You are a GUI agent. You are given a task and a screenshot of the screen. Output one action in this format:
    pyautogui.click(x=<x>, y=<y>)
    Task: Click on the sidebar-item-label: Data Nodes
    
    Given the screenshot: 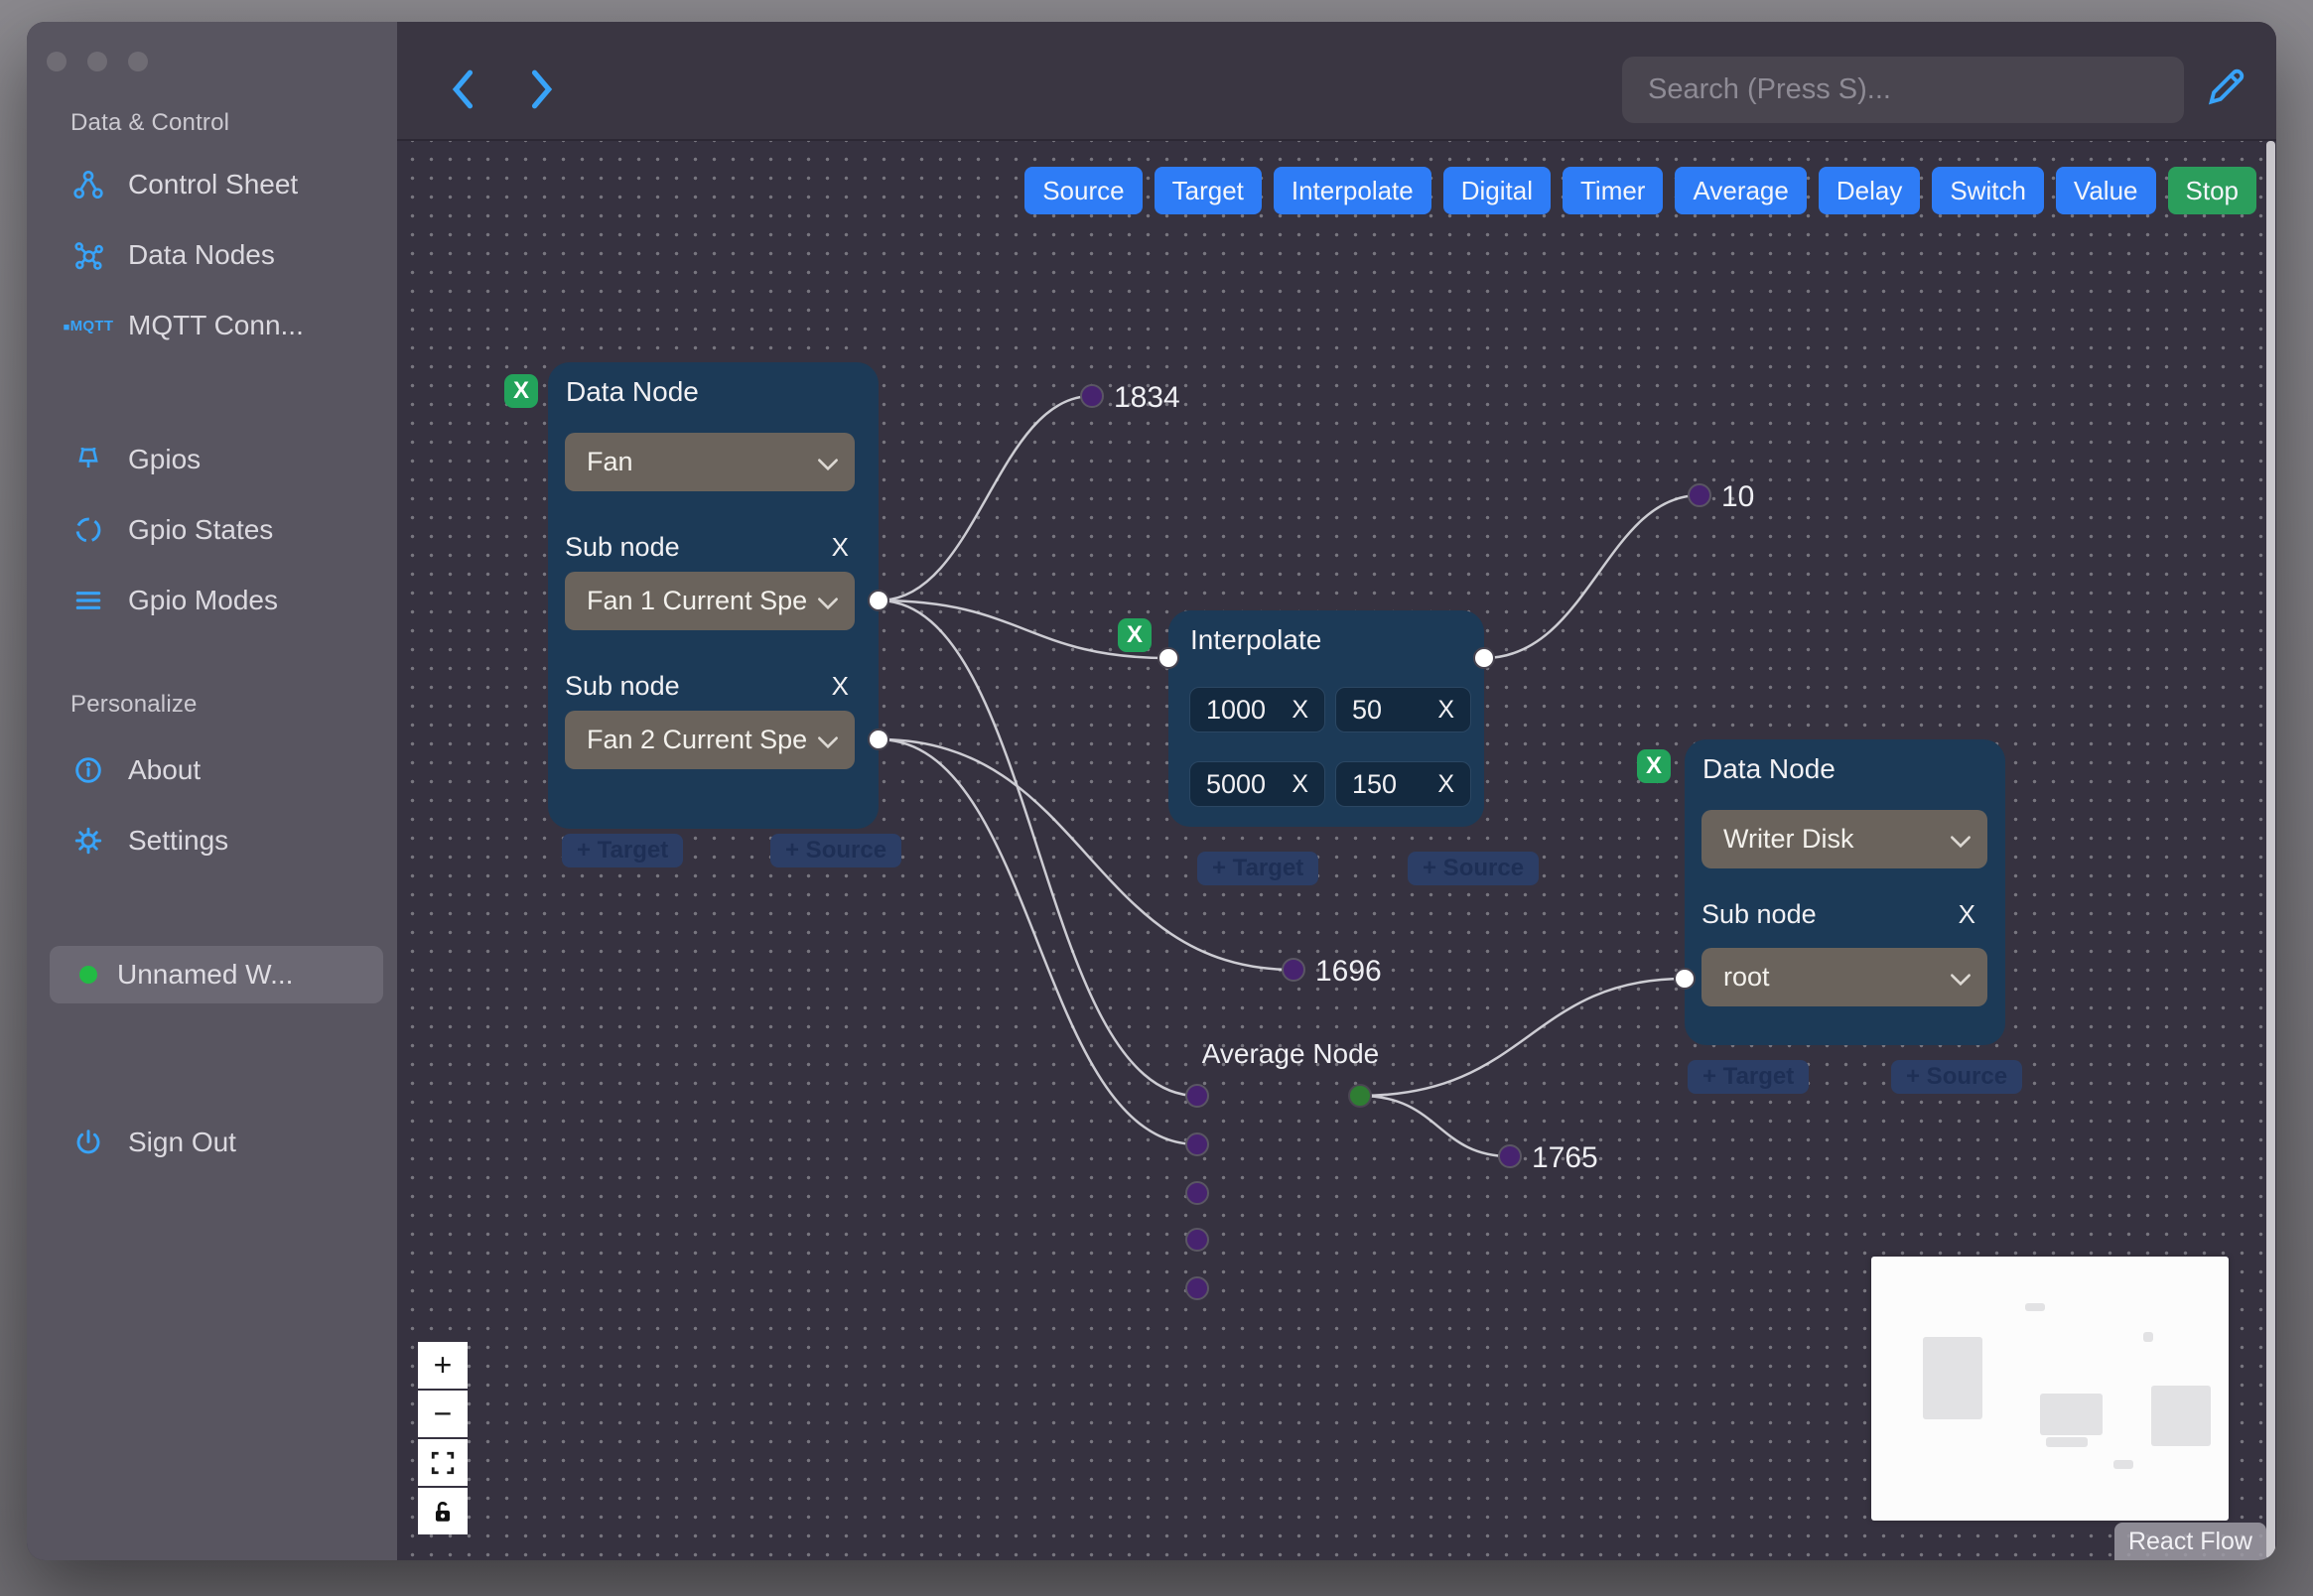 What is the action you would take?
    pyautogui.click(x=201, y=254)
    